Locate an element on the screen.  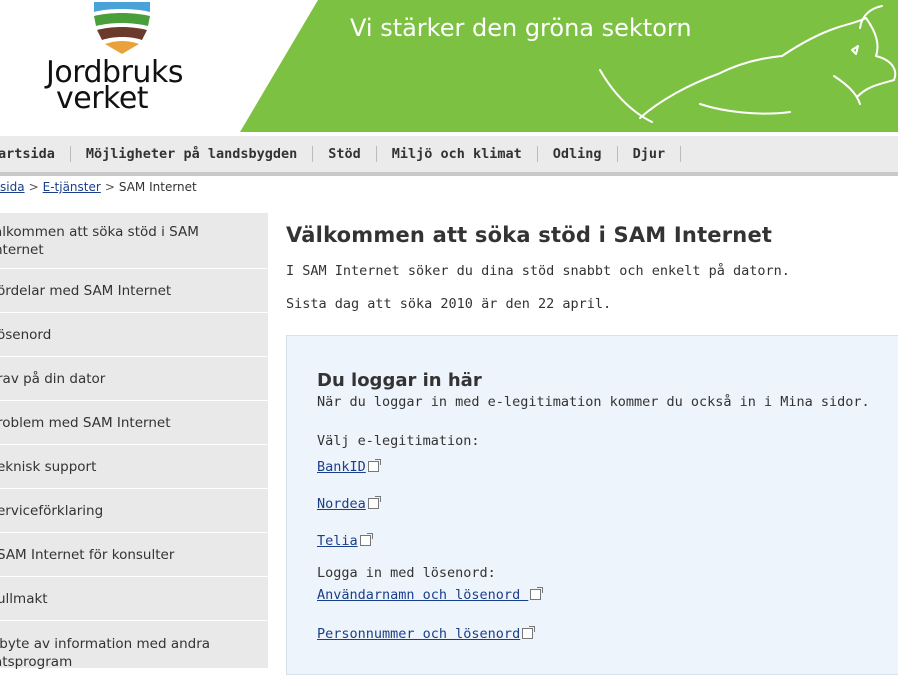
sidebar-item-fullmakt: ullmakt is located at coordinates (134, 599).